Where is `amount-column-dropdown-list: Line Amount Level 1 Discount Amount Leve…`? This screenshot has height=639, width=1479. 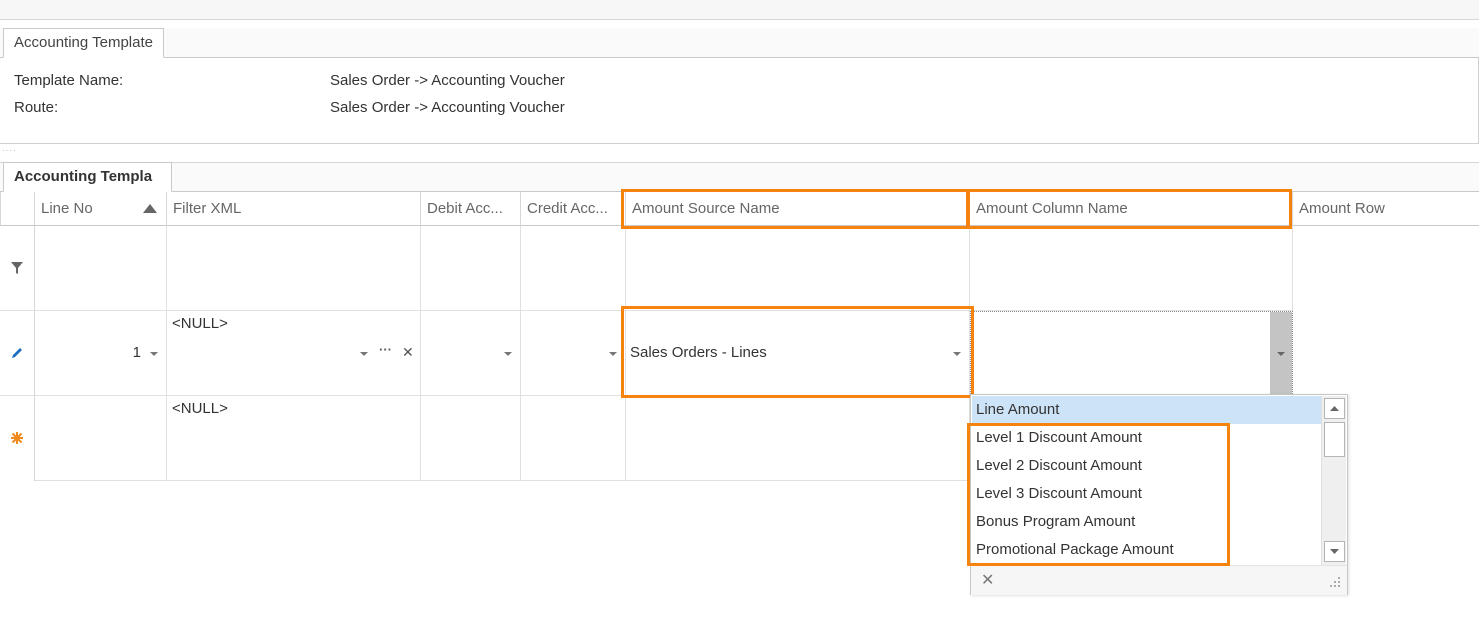
amount-column-dropdown-list: Line Amount Level 1 Discount Amount Leve… is located at coordinates (1159, 494).